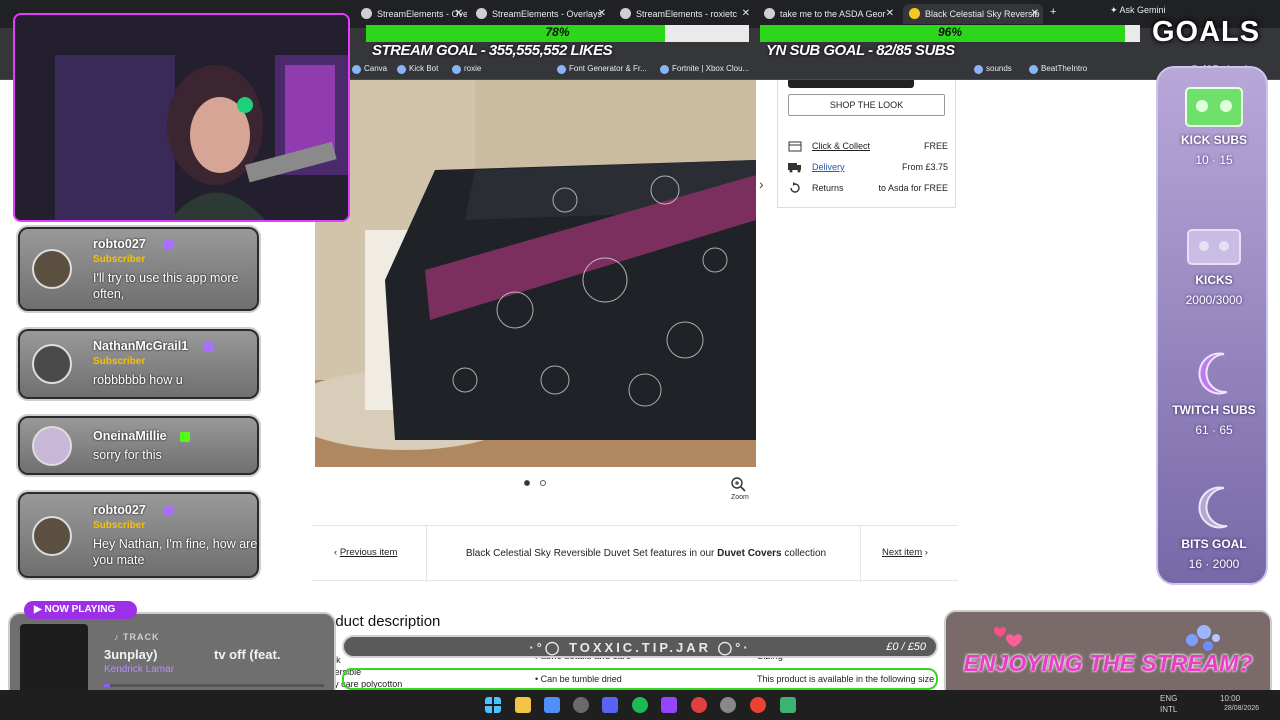 The image size is (1280, 720). I want to click on tray-region: INTL, so click(1168, 709).